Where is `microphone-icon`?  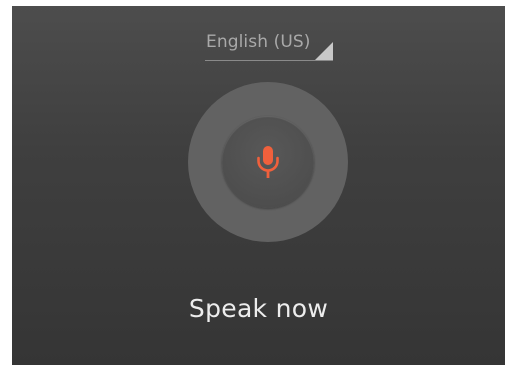
microphone-icon is located at coordinates (268, 162).